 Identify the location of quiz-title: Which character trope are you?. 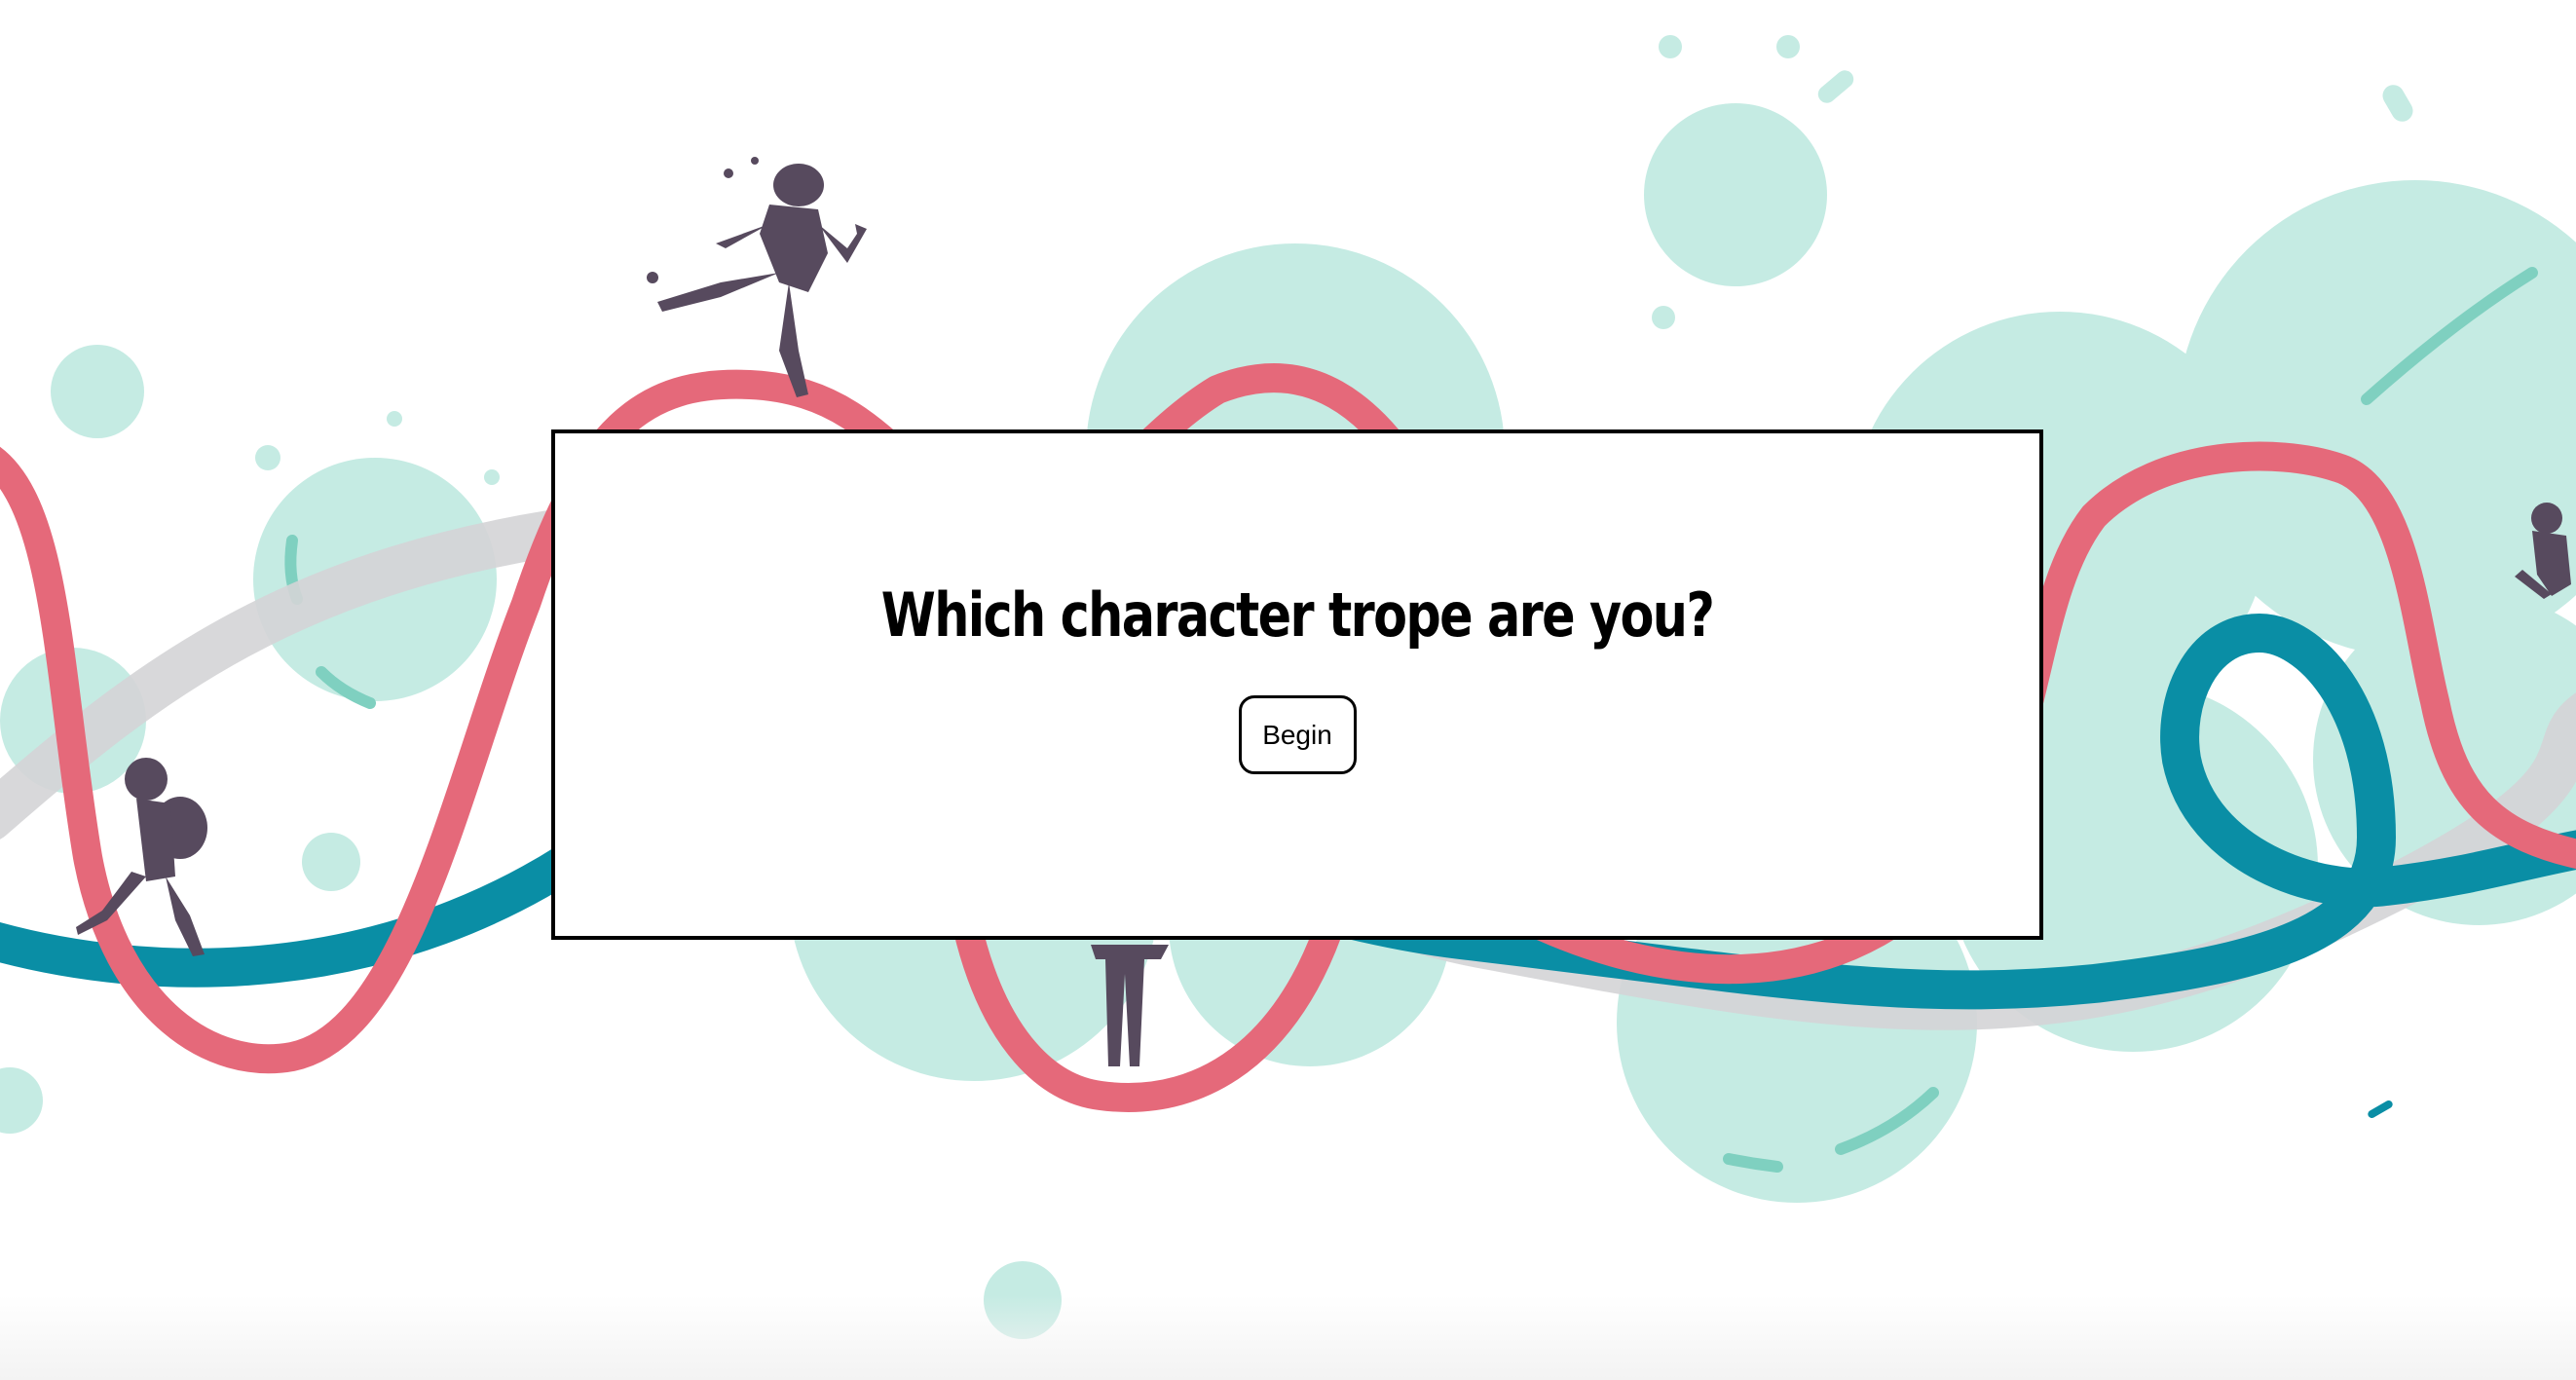
(1297, 615).